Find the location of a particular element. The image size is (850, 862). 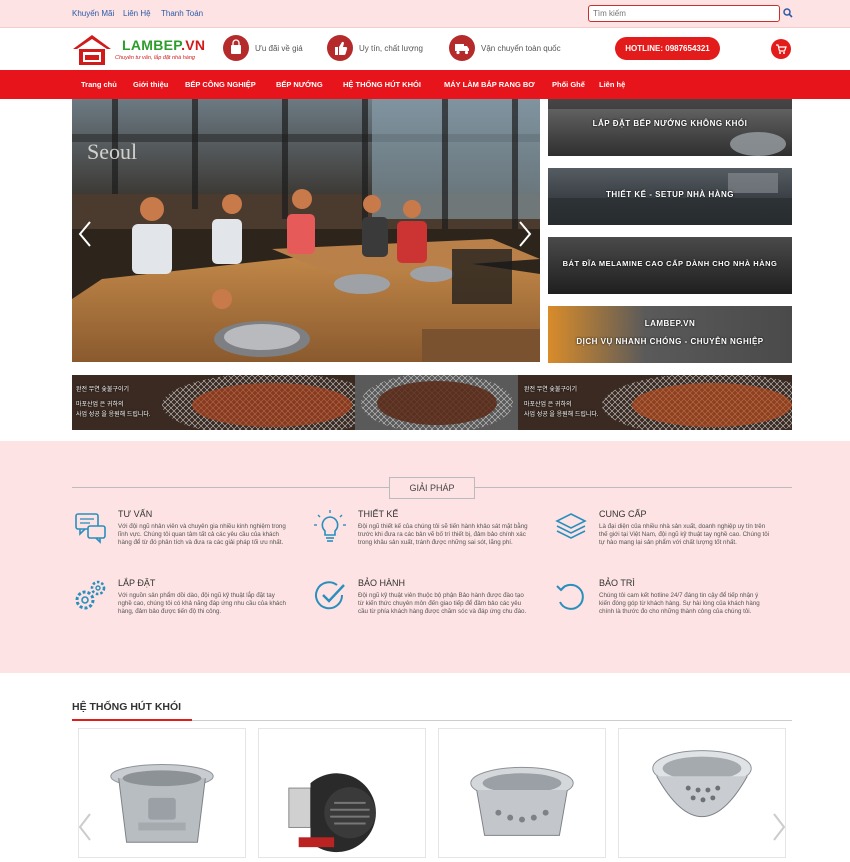

promo-text-6: 사업 성공 을 응원해 드립니다. is located at coordinates (561, 415).